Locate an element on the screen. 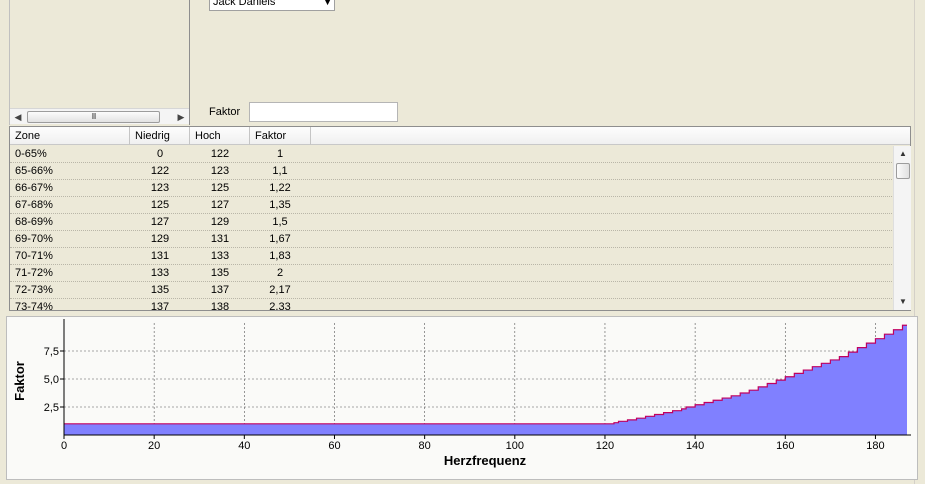 This screenshot has width=925, height=484. cell-zone: 67-68% is located at coordinates (34, 205).